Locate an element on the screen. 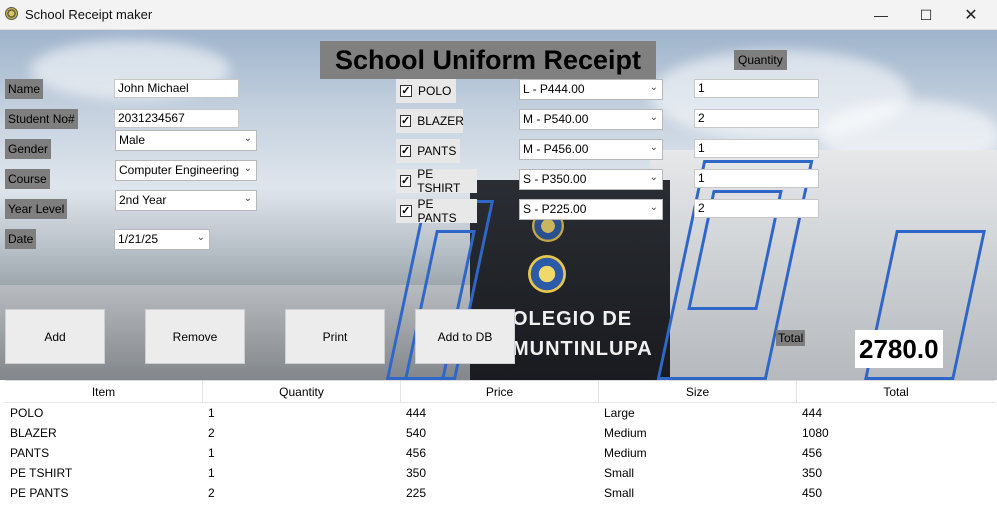 The width and height of the screenshot is (997, 527). course-label: Course is located at coordinates (27, 179).